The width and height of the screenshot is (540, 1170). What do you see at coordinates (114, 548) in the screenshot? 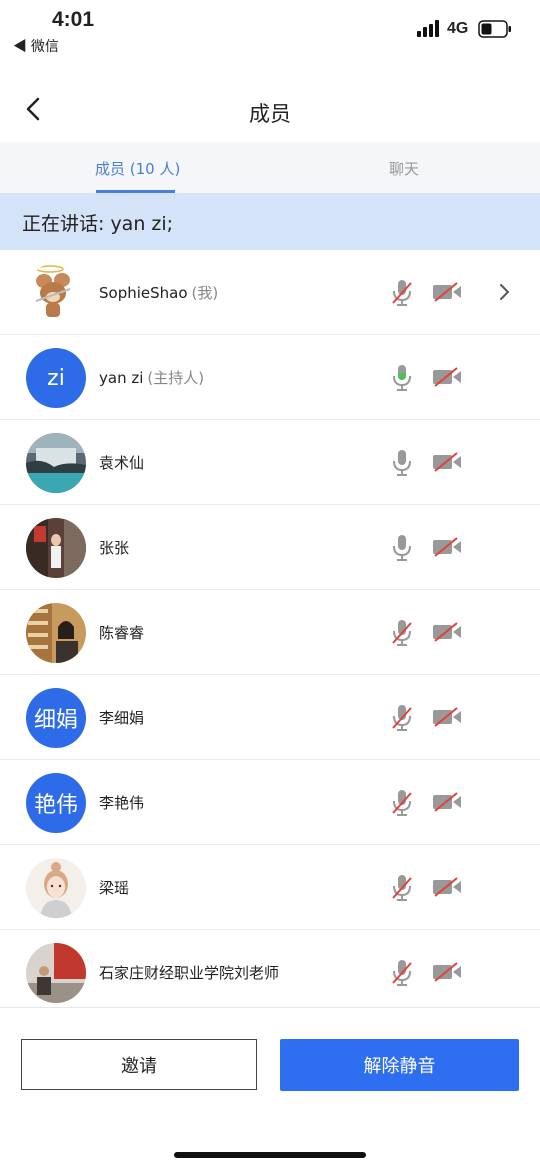
I see `member-name: 张张` at bounding box center [114, 548].